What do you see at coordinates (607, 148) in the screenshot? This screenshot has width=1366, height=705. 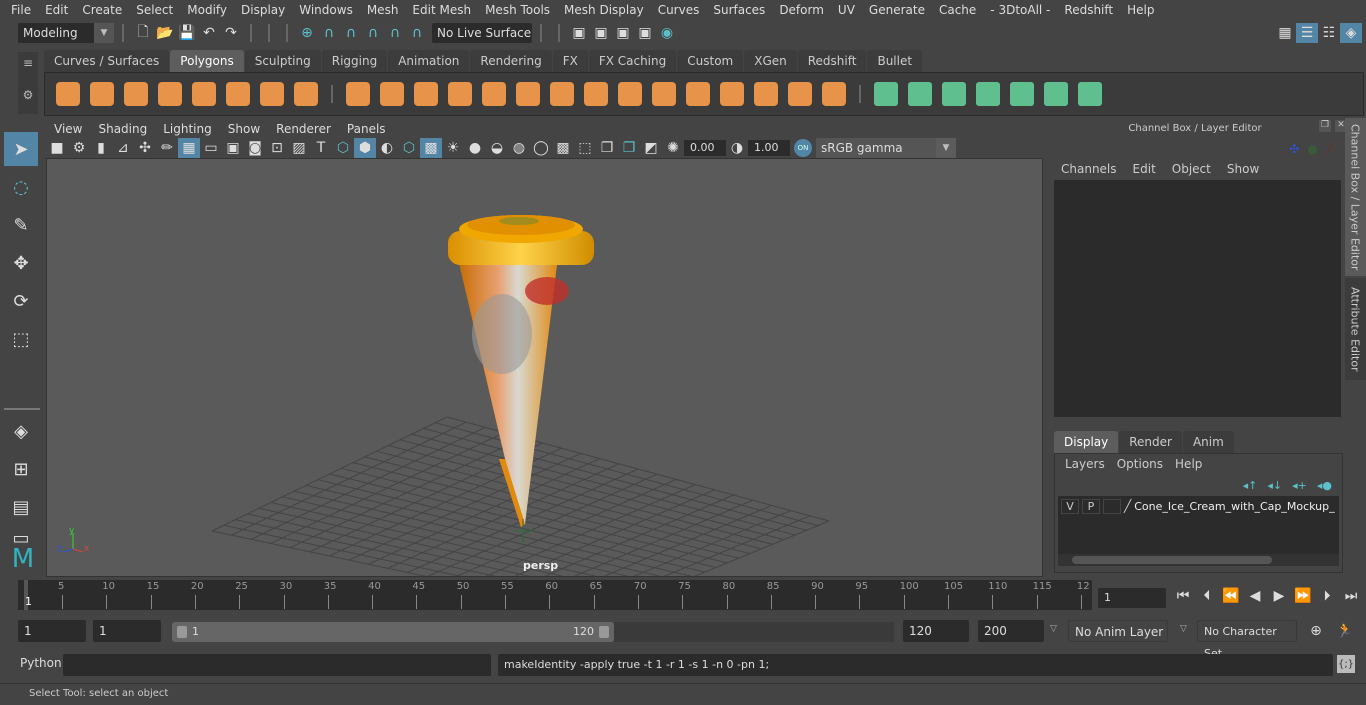 I see `xray-joints-icon: ❐` at bounding box center [607, 148].